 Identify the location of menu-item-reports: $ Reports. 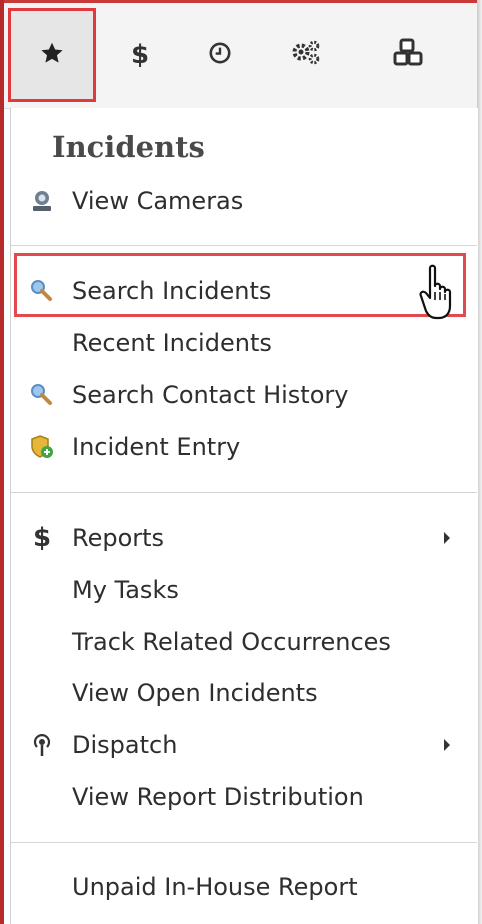
(248, 538).